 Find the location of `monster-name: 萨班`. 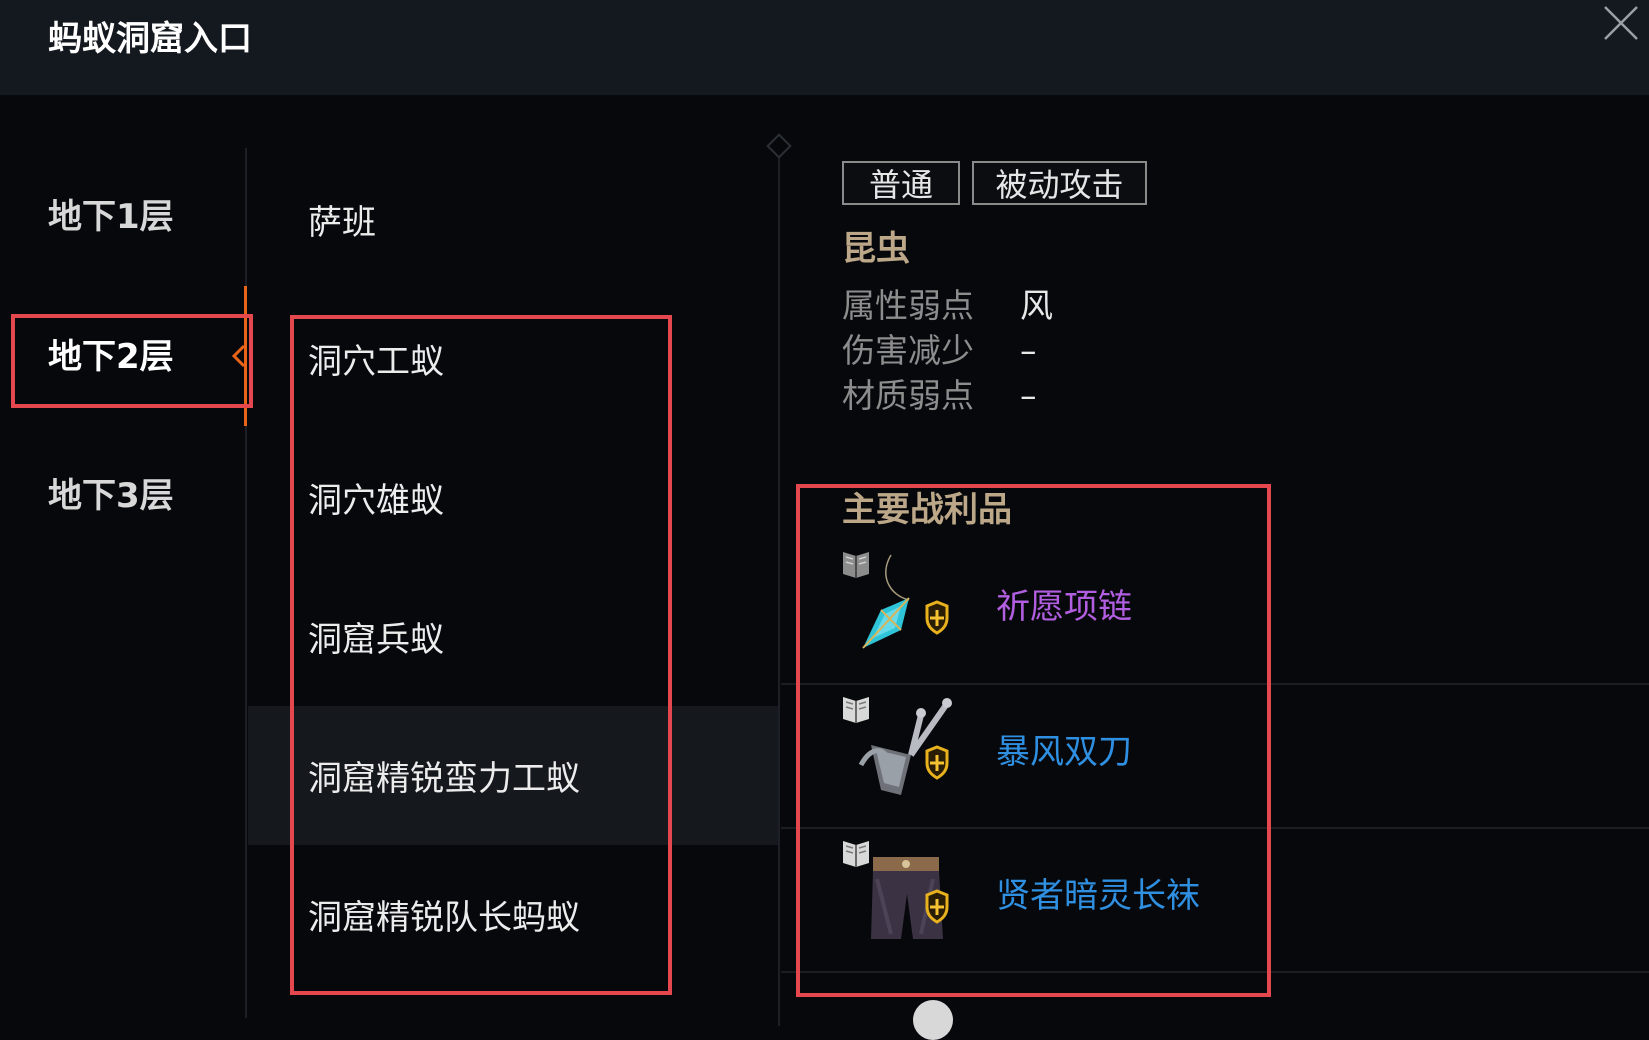

monster-name: 萨班 is located at coordinates (342, 223).